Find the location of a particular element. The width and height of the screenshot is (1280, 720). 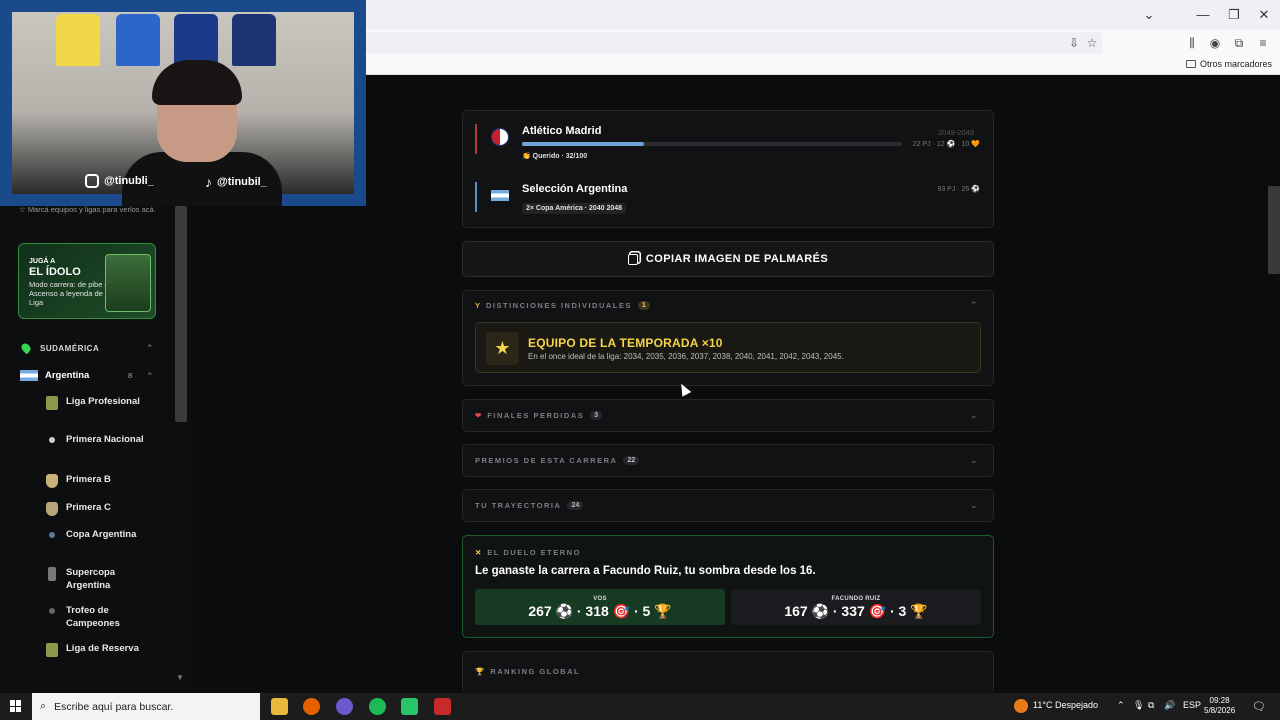

spotify-icon is located at coordinates (377, 706).